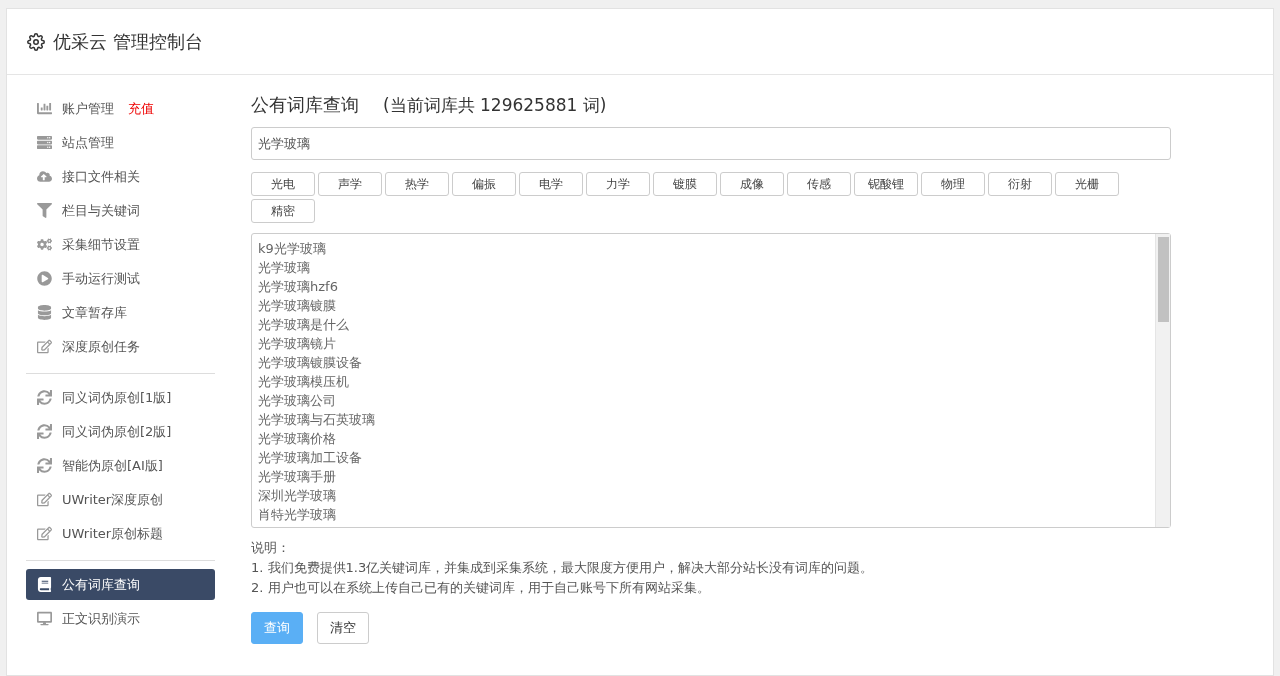 The height and width of the screenshot is (676, 1280). What do you see at coordinates (703, 286) in the screenshot?
I see `result-item: 光学玻璃hzf6` at bounding box center [703, 286].